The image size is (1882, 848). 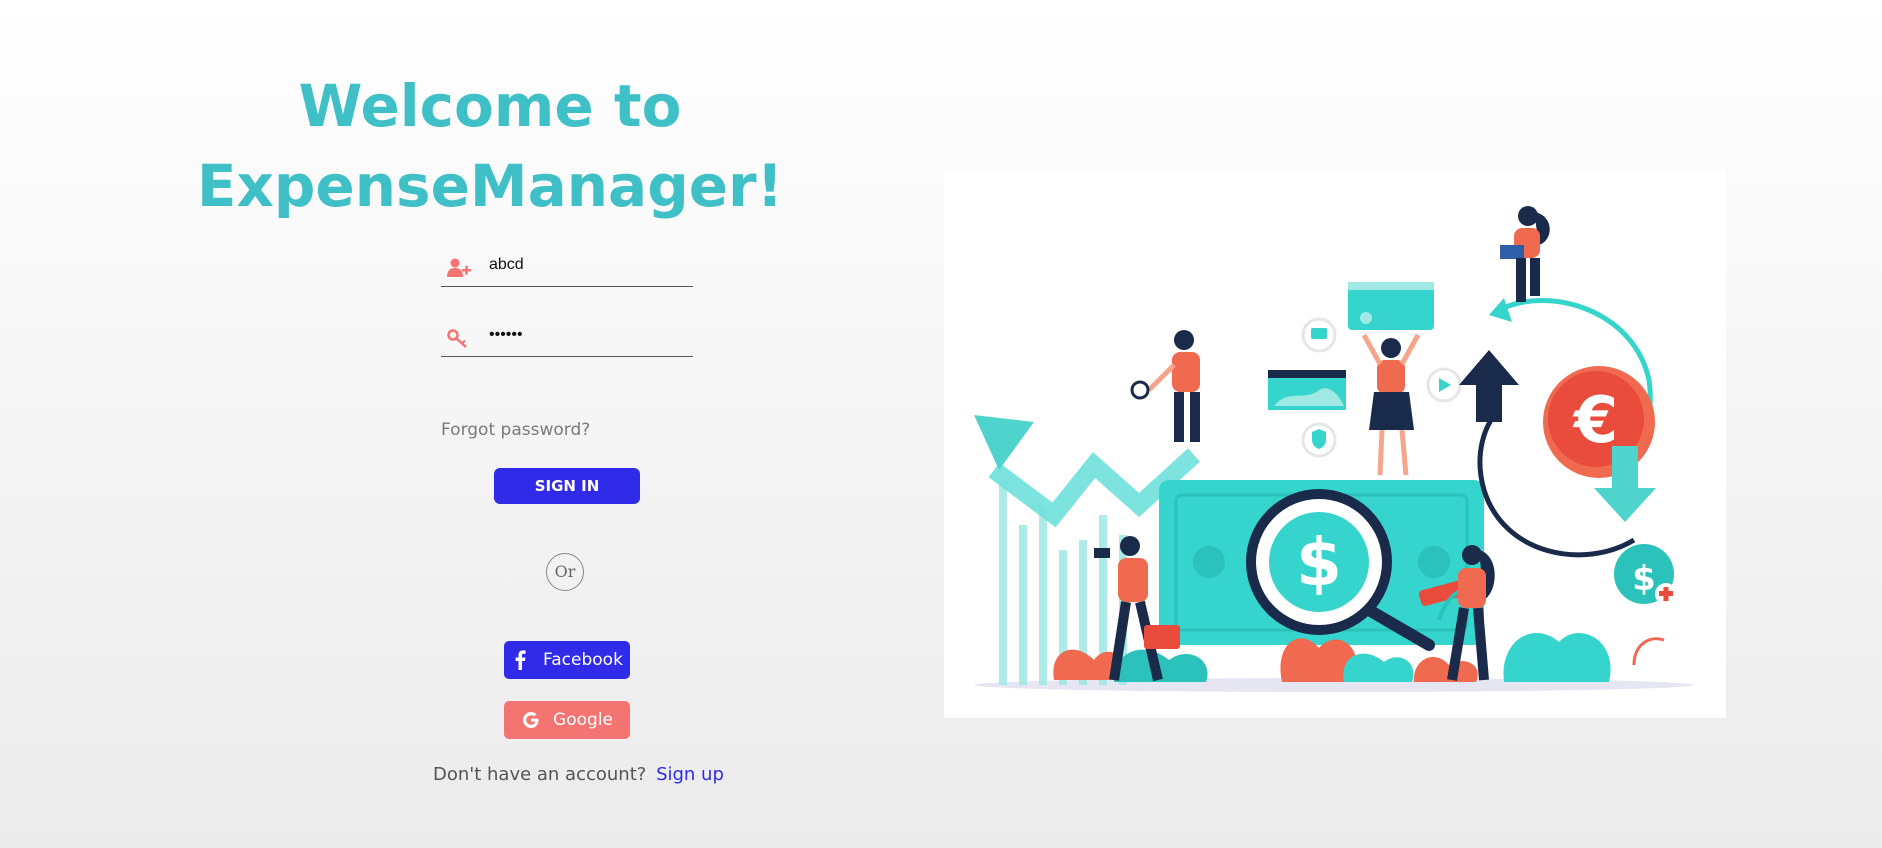 What do you see at coordinates (1557, 428) in the screenshot?
I see `euro-coin-graphic: €` at bounding box center [1557, 428].